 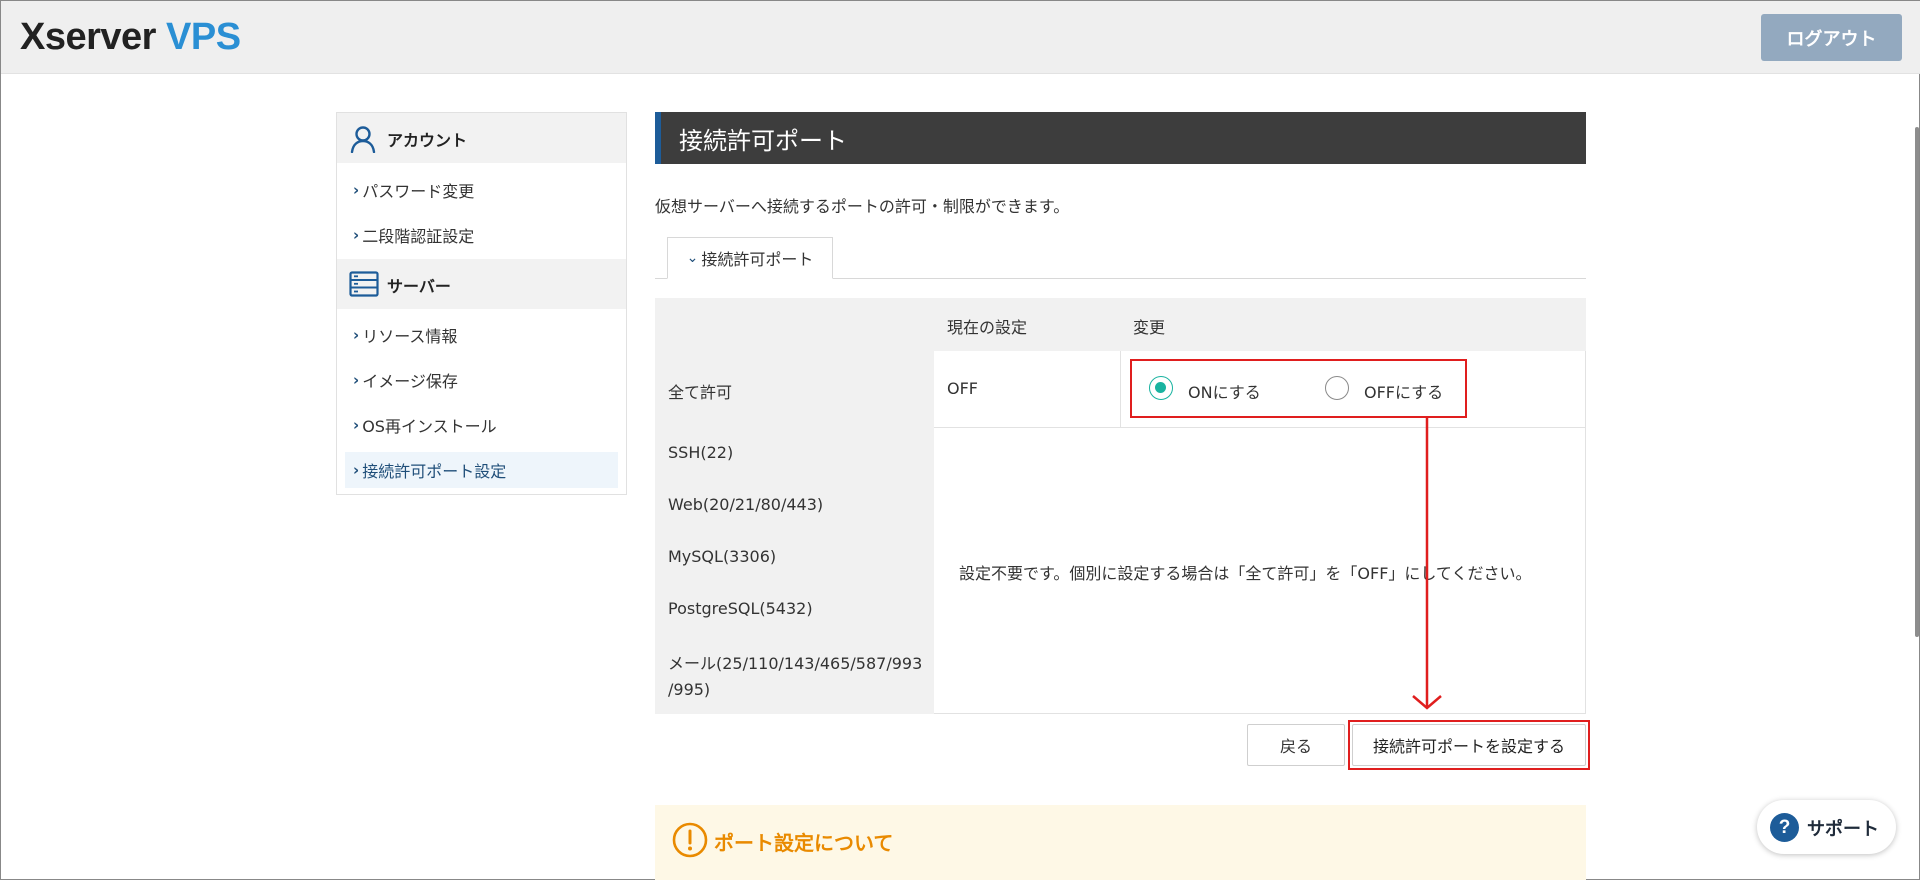 I want to click on sidebar-item-two-factor: › 二段階認証設定, so click(x=481, y=235).